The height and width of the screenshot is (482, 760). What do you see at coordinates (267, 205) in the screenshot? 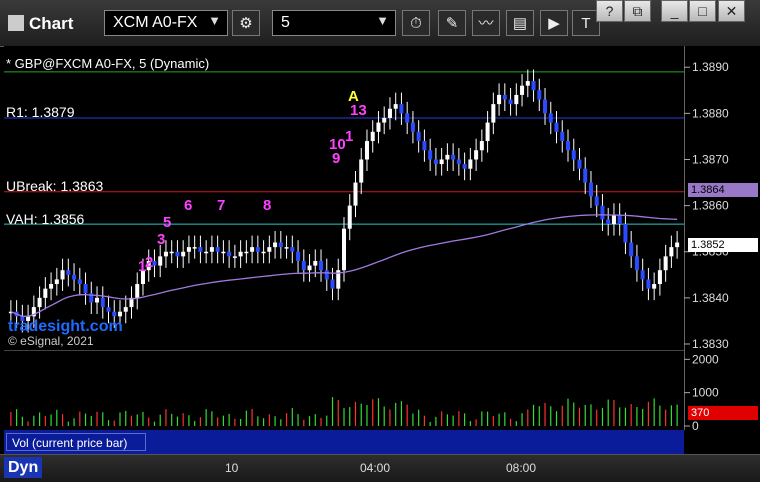
I see `seq-number: 8` at bounding box center [267, 205].